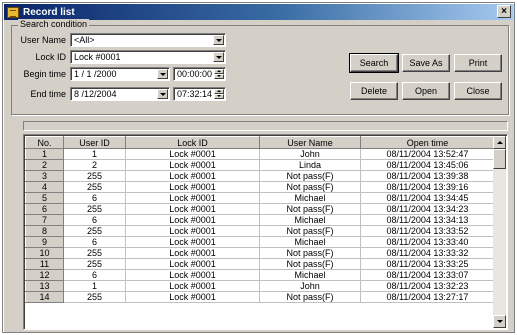  What do you see at coordinates (148, 40) in the screenshot?
I see `user-name-dropdown: <All>` at bounding box center [148, 40].